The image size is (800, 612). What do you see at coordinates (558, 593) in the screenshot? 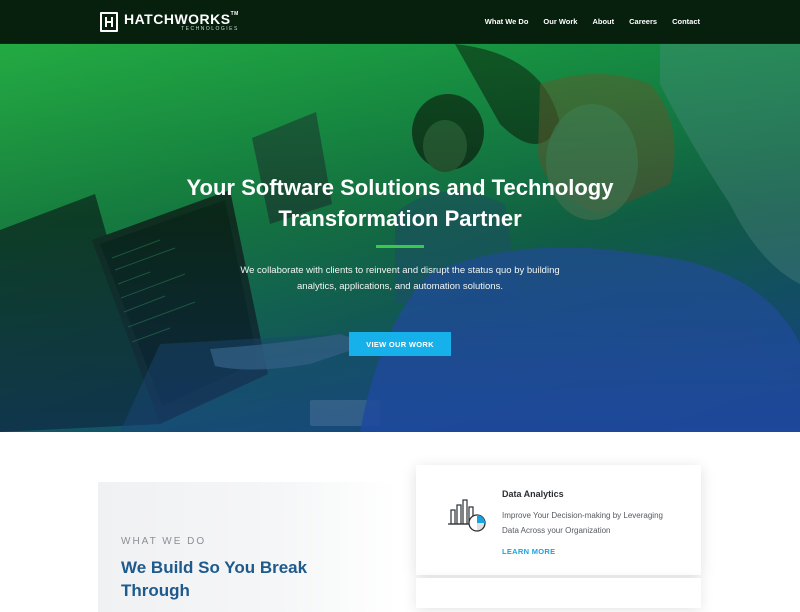
I see `service-card-next` at bounding box center [558, 593].